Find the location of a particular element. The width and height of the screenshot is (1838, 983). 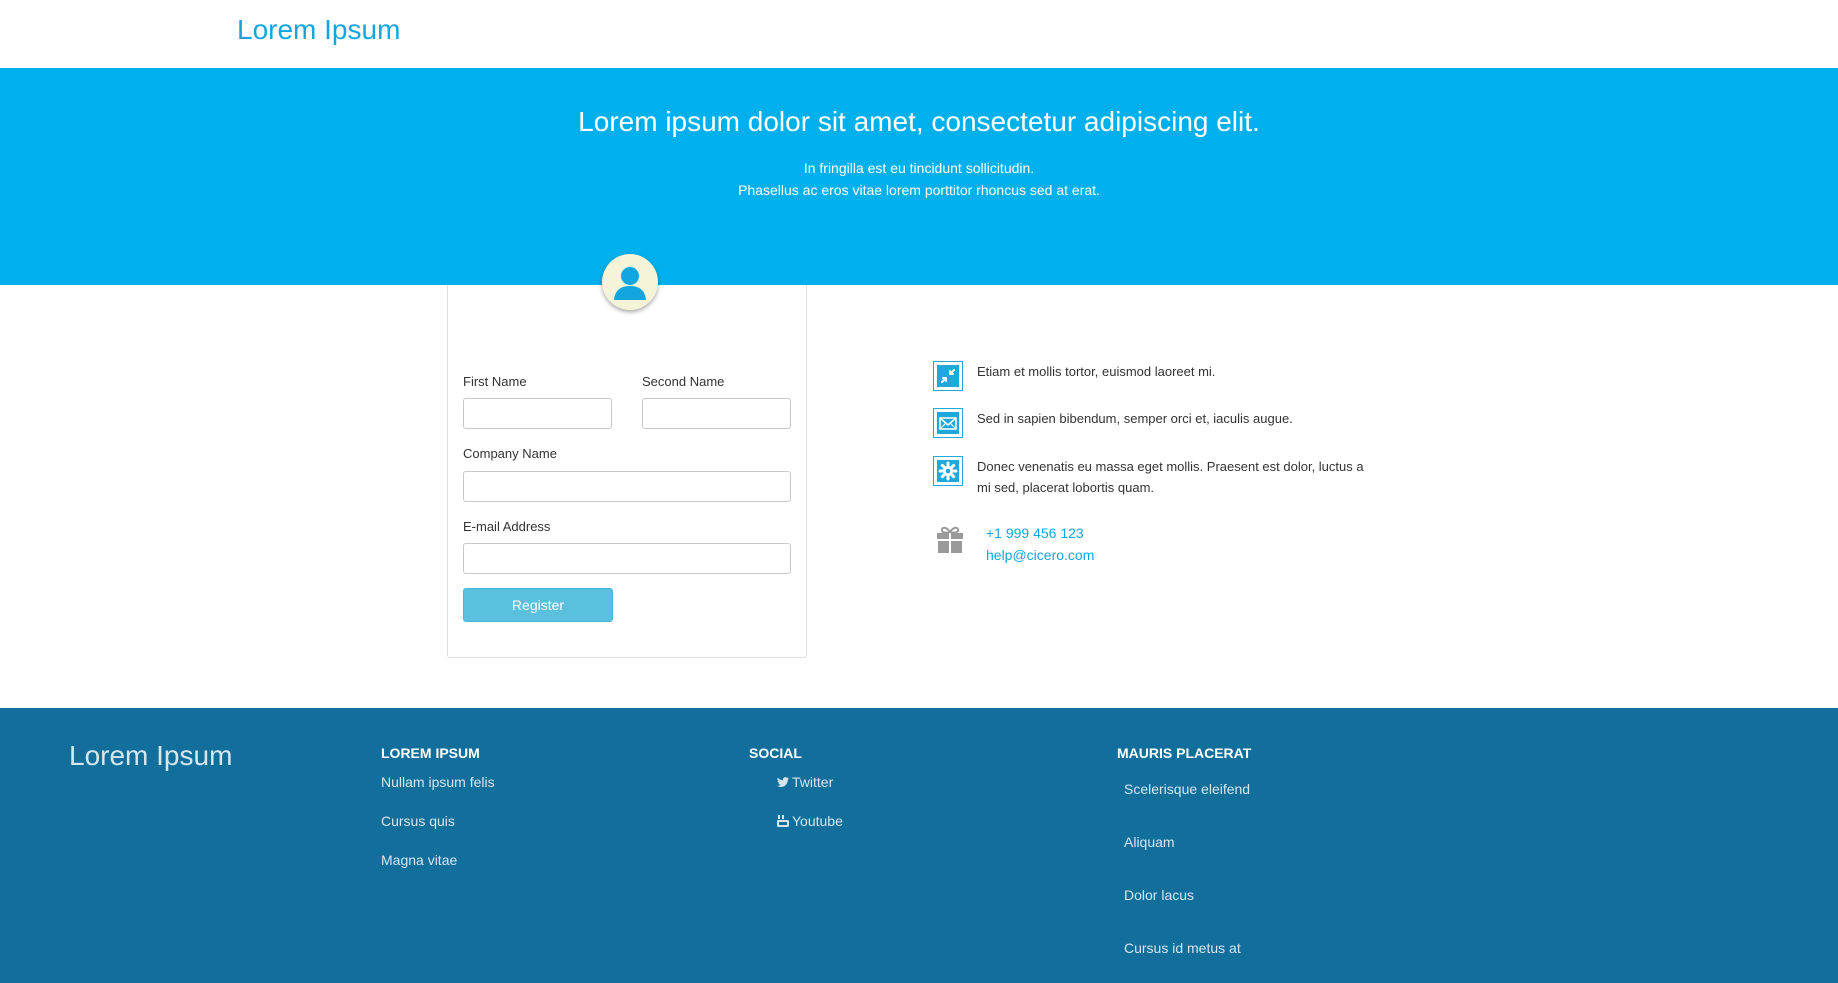

top-navbar: Lorem Ipsum is located at coordinates (919, 34).